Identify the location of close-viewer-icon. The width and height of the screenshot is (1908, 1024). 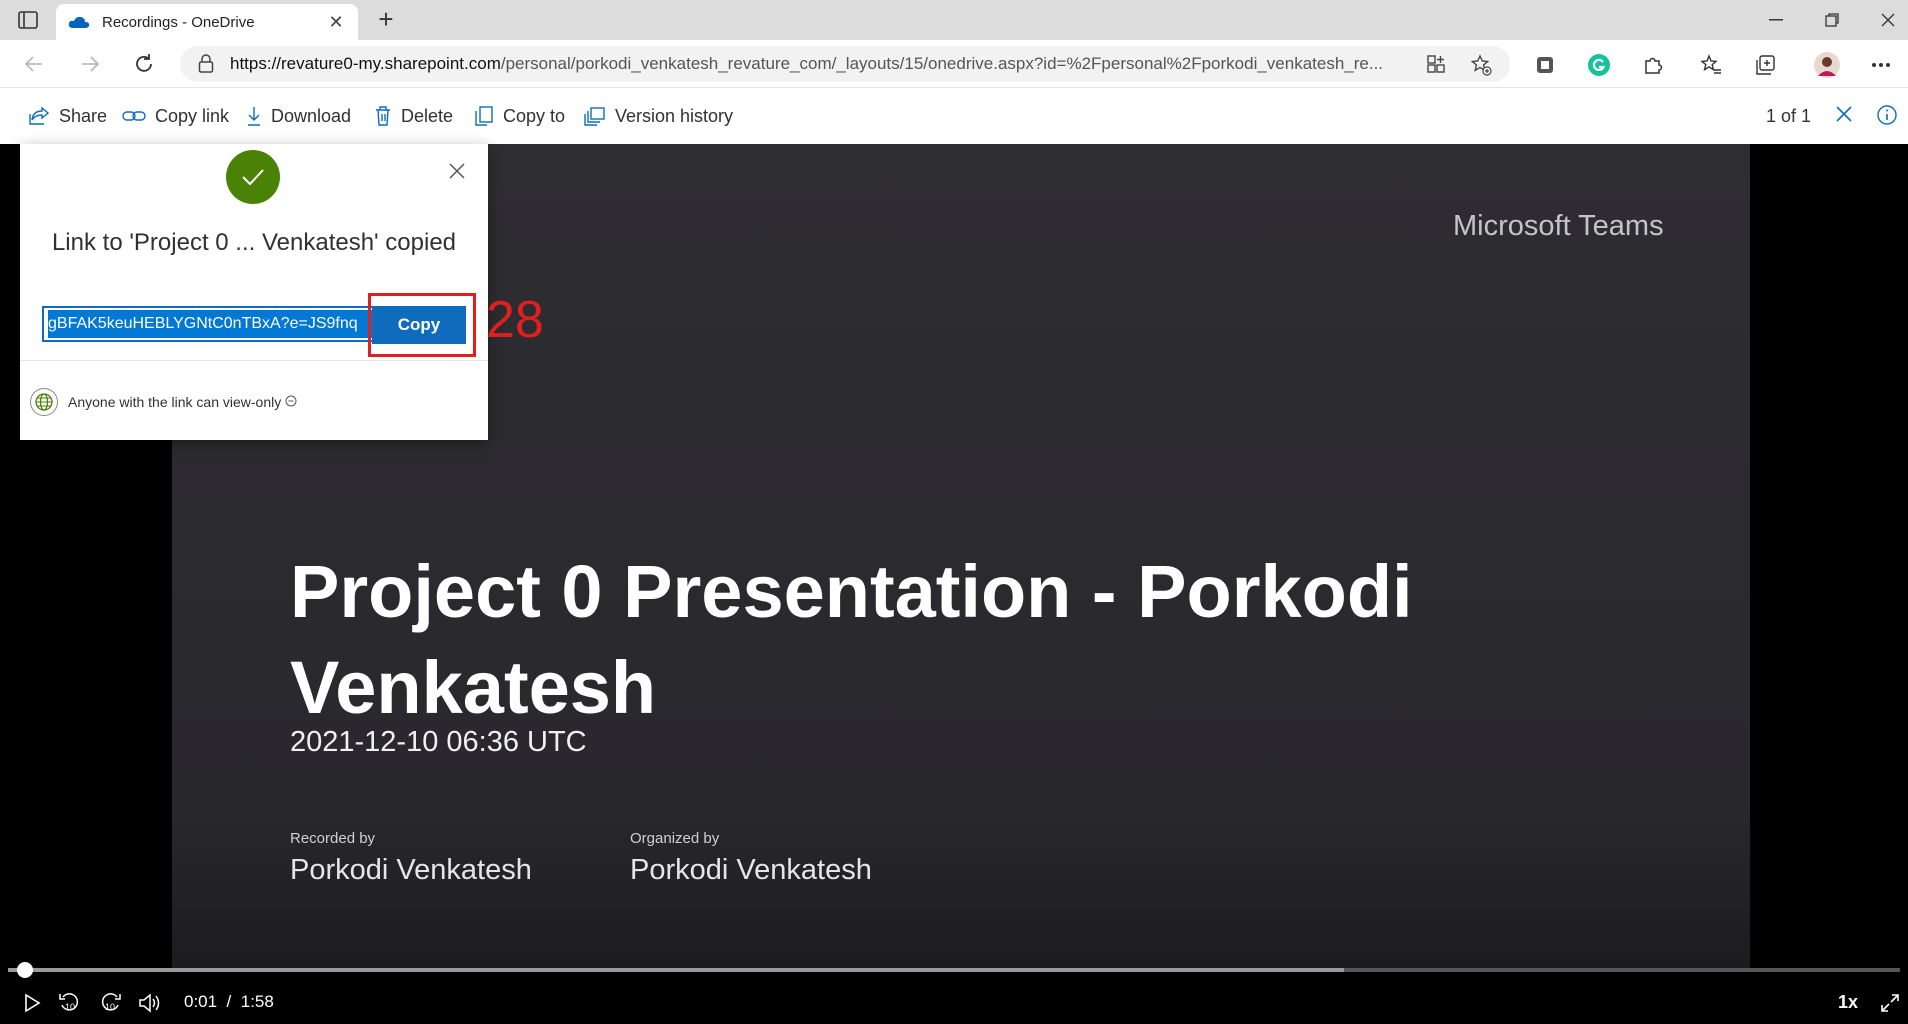
(1846, 116).